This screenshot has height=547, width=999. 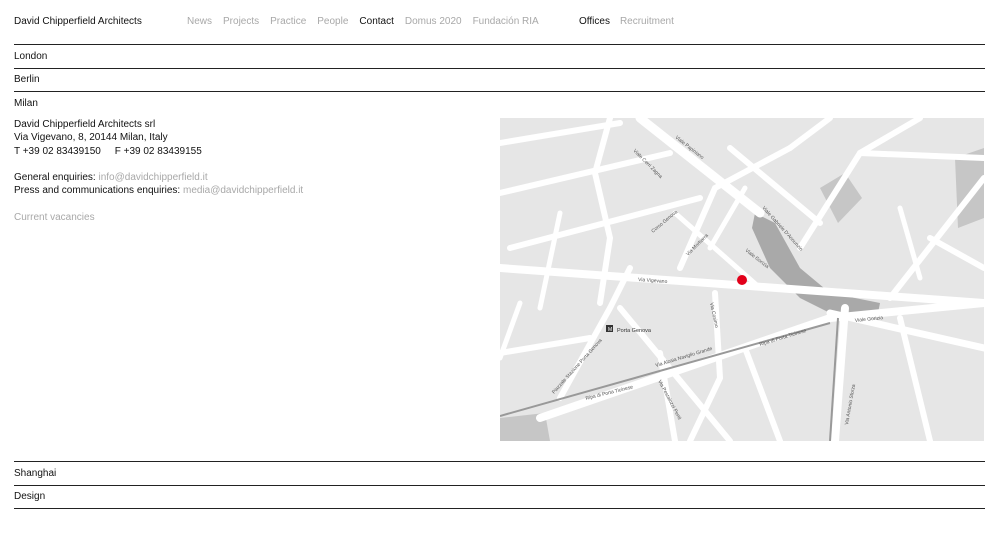 What do you see at coordinates (97, 191) in the screenshot?
I see `press-enquiries-label: Press and communications enquiries:` at bounding box center [97, 191].